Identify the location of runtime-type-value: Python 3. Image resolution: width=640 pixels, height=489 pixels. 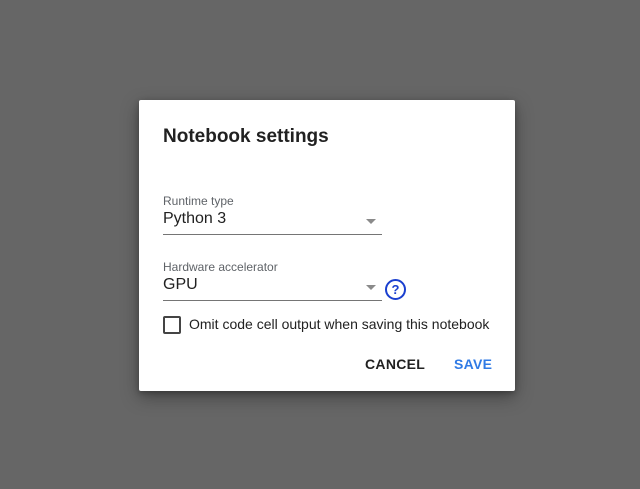
(195, 218).